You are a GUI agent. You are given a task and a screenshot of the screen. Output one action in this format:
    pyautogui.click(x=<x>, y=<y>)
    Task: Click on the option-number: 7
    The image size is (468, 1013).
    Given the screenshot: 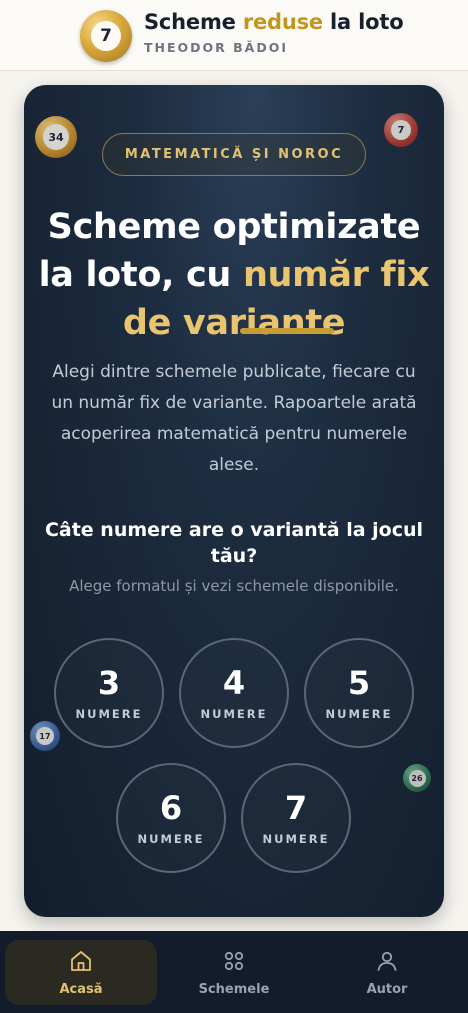 What is the action you would take?
    pyautogui.click(x=296, y=808)
    